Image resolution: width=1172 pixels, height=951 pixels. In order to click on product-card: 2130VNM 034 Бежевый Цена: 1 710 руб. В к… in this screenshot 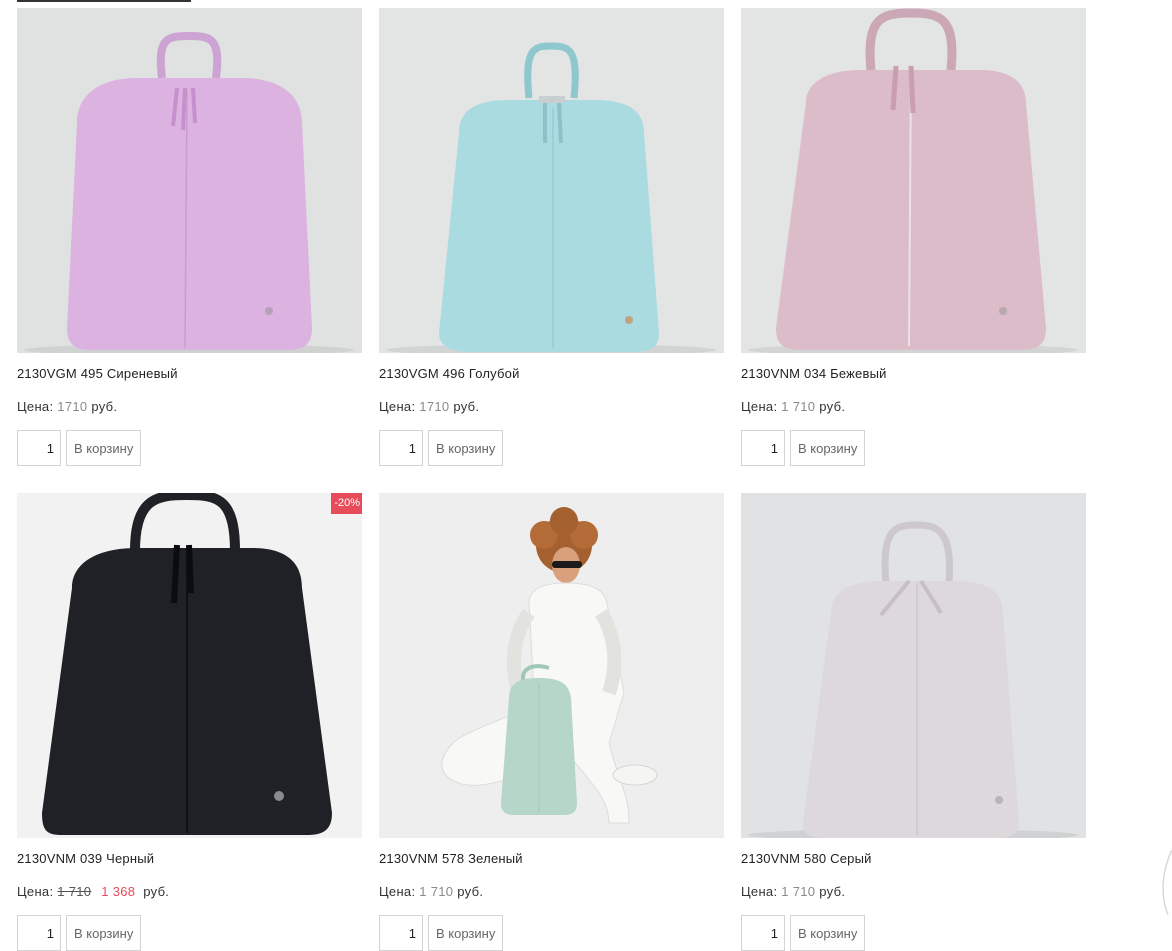, I will do `click(913, 237)`.